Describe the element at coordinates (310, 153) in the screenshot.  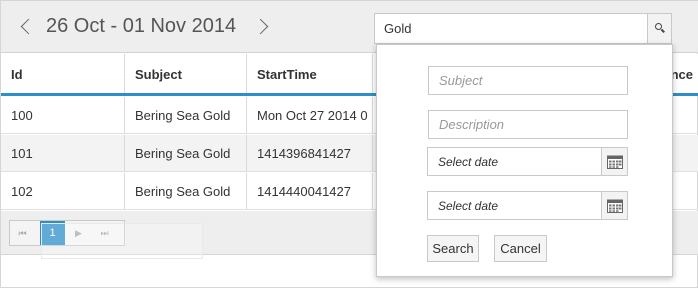
I see `cell-starttime: 1414396841427` at that location.